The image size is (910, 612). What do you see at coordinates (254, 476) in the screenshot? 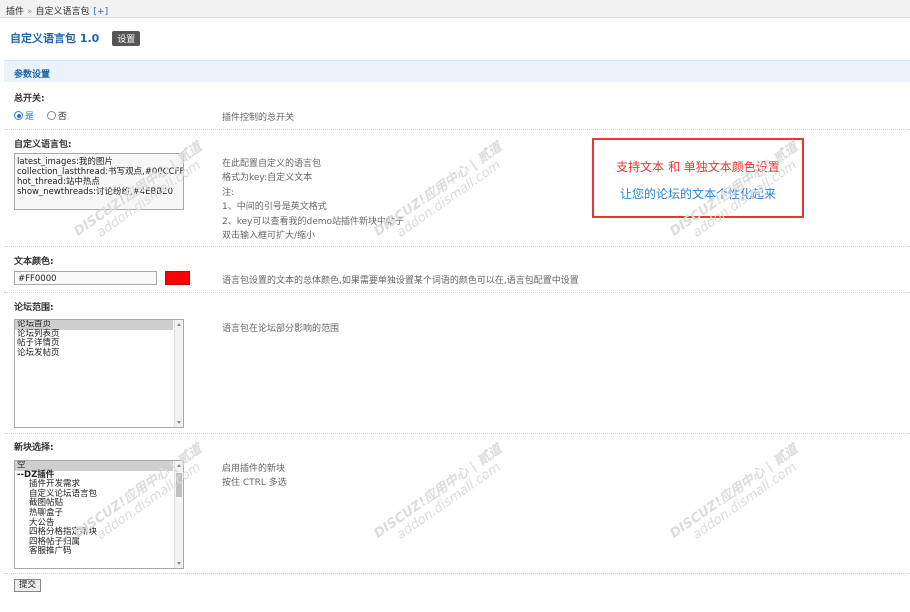
I see `block-select-comment: 启用插件的新块 按住 CTRL 多选` at bounding box center [254, 476].